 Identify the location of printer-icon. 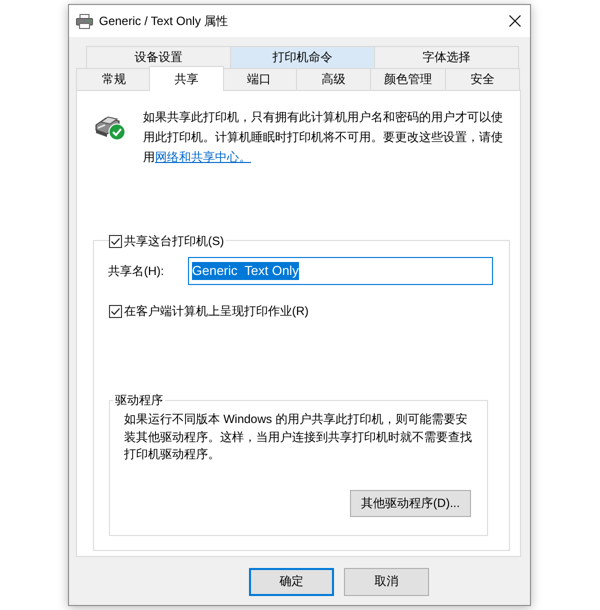
(84, 21).